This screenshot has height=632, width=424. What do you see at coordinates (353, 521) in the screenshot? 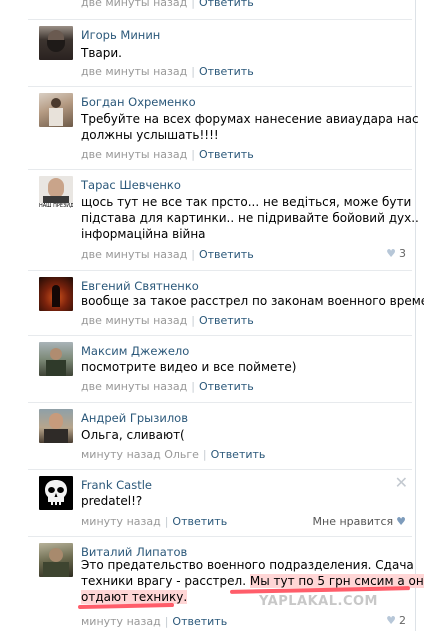
I see `like-label: Мне нравится` at bounding box center [353, 521].